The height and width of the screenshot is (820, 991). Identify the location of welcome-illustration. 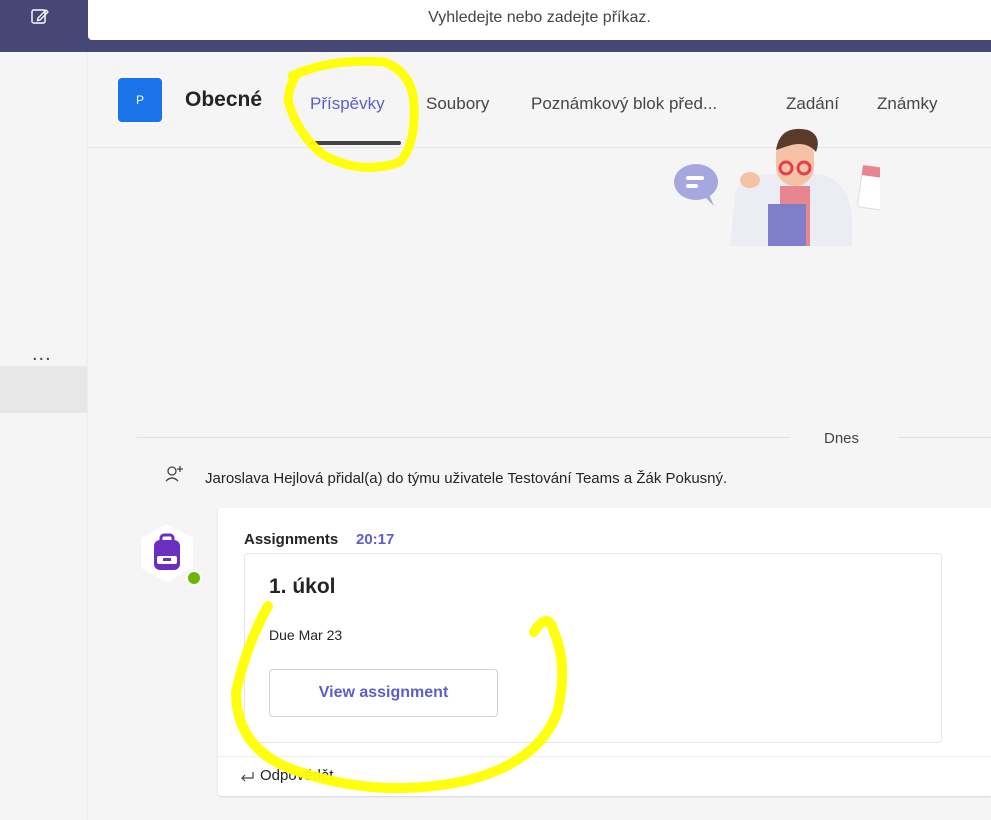
(777, 187).